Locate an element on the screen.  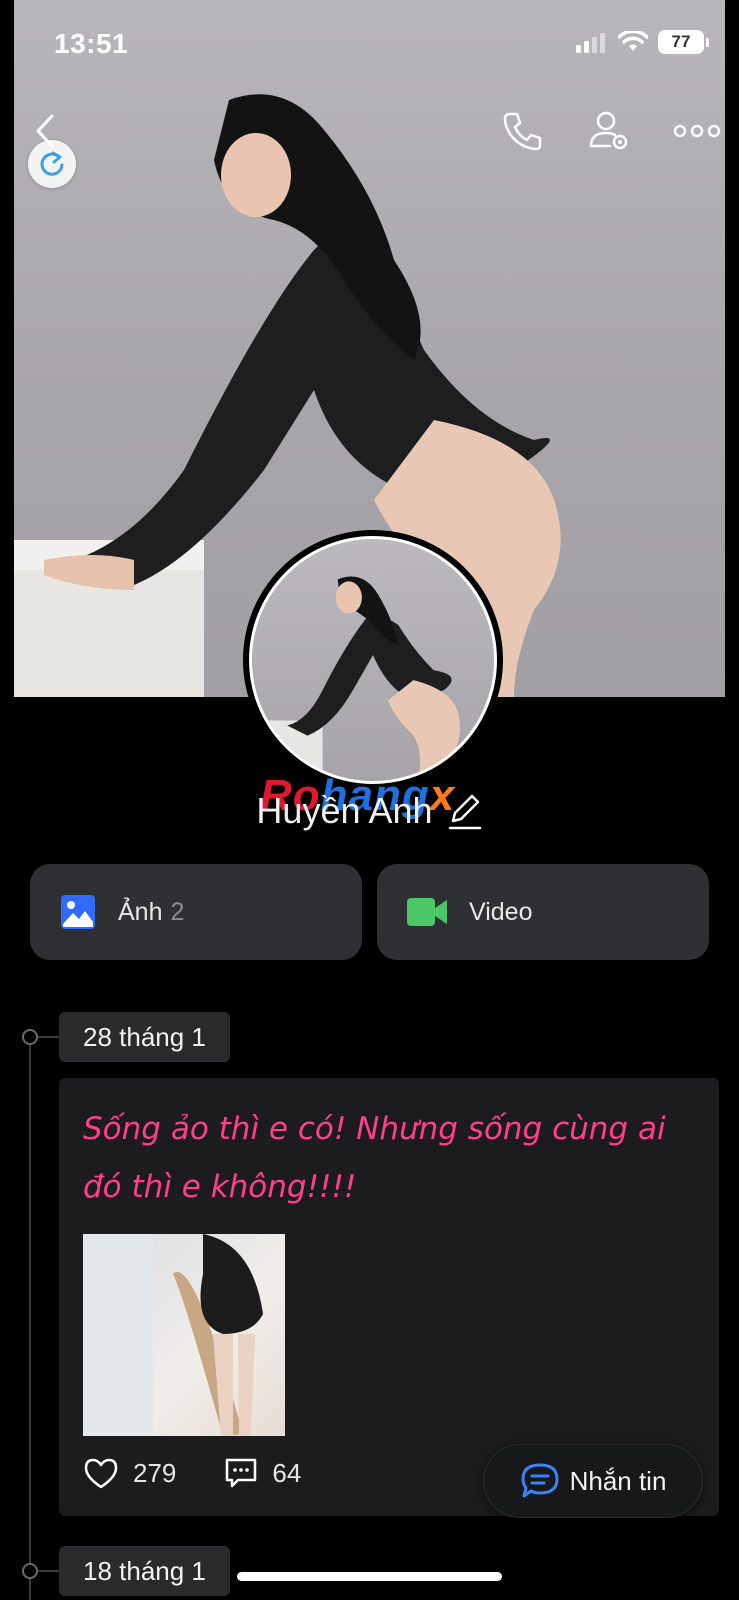
avatar is located at coordinates (373, 660).